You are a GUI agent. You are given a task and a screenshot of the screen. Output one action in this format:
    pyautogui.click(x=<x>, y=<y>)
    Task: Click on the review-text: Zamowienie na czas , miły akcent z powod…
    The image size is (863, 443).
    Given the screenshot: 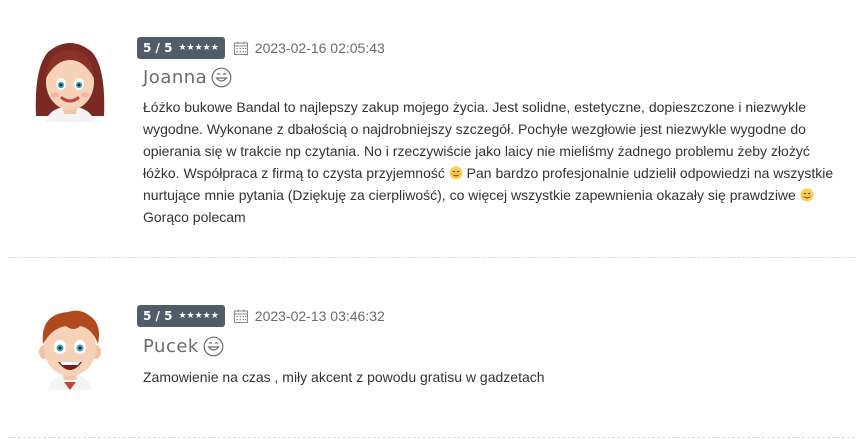 What is the action you would take?
    pyautogui.click(x=344, y=377)
    